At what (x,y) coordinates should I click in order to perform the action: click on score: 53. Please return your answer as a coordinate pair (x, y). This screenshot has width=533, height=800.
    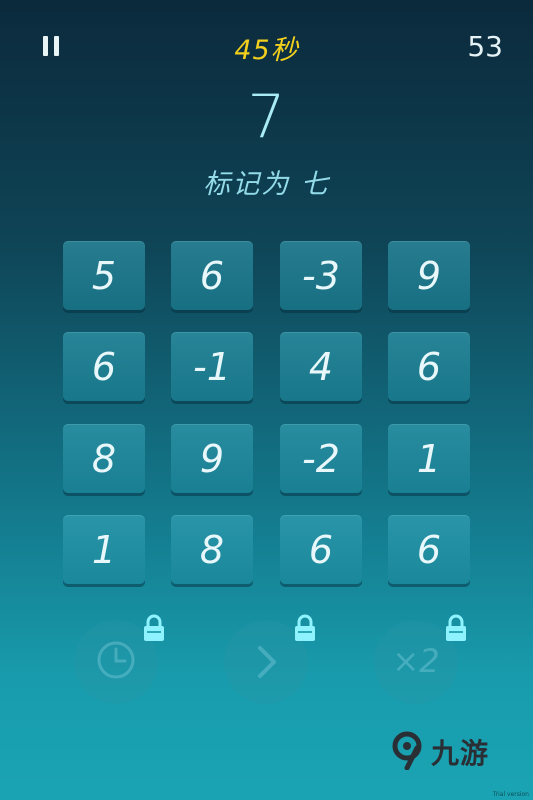
    Looking at the image, I should click on (485, 46).